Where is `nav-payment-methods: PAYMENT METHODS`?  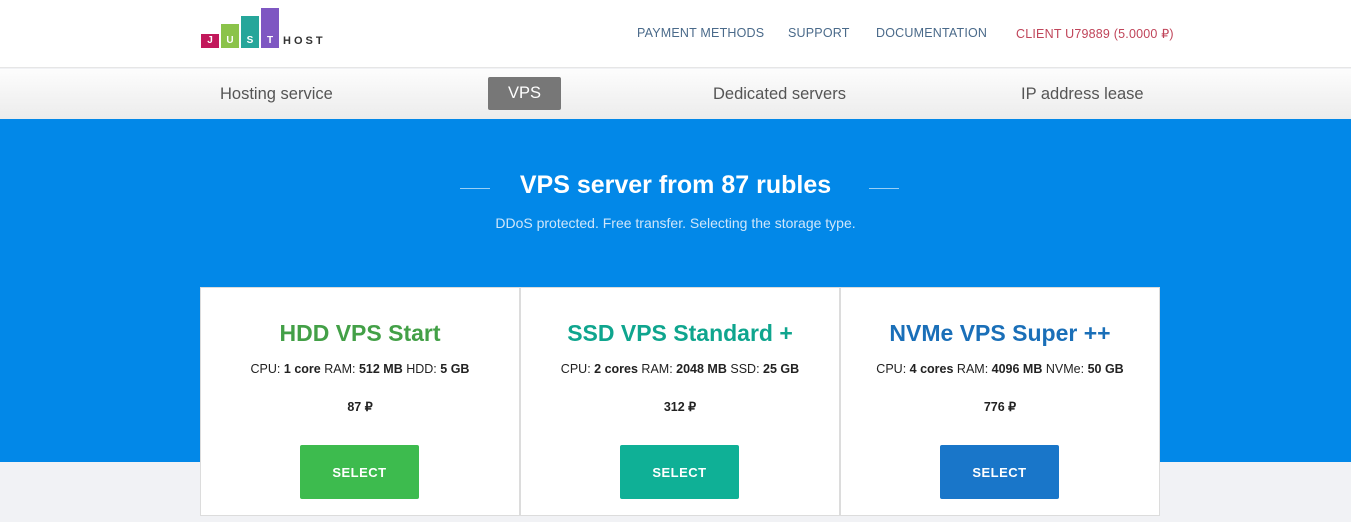 nav-payment-methods: PAYMENT METHODS is located at coordinates (700, 33).